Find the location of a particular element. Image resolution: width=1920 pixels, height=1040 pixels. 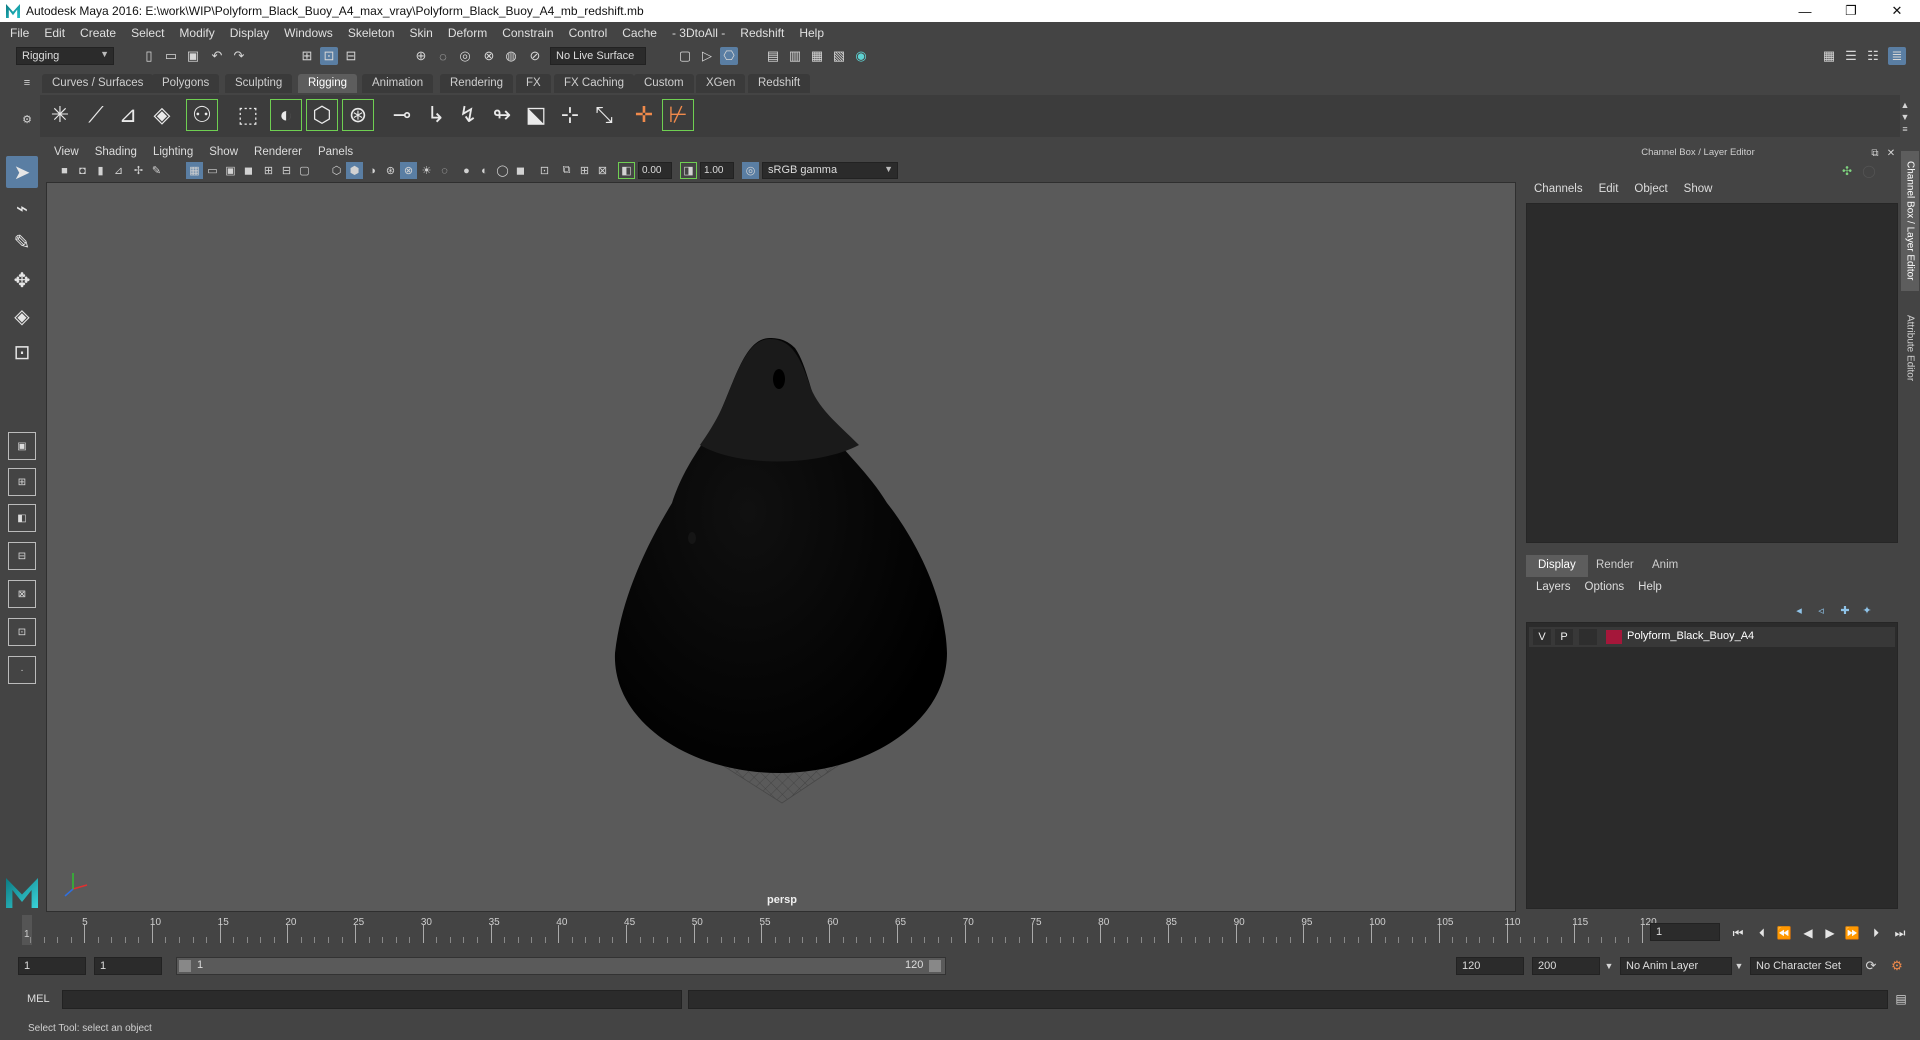

tab-rendering: Rendering is located at coordinates (477, 83).